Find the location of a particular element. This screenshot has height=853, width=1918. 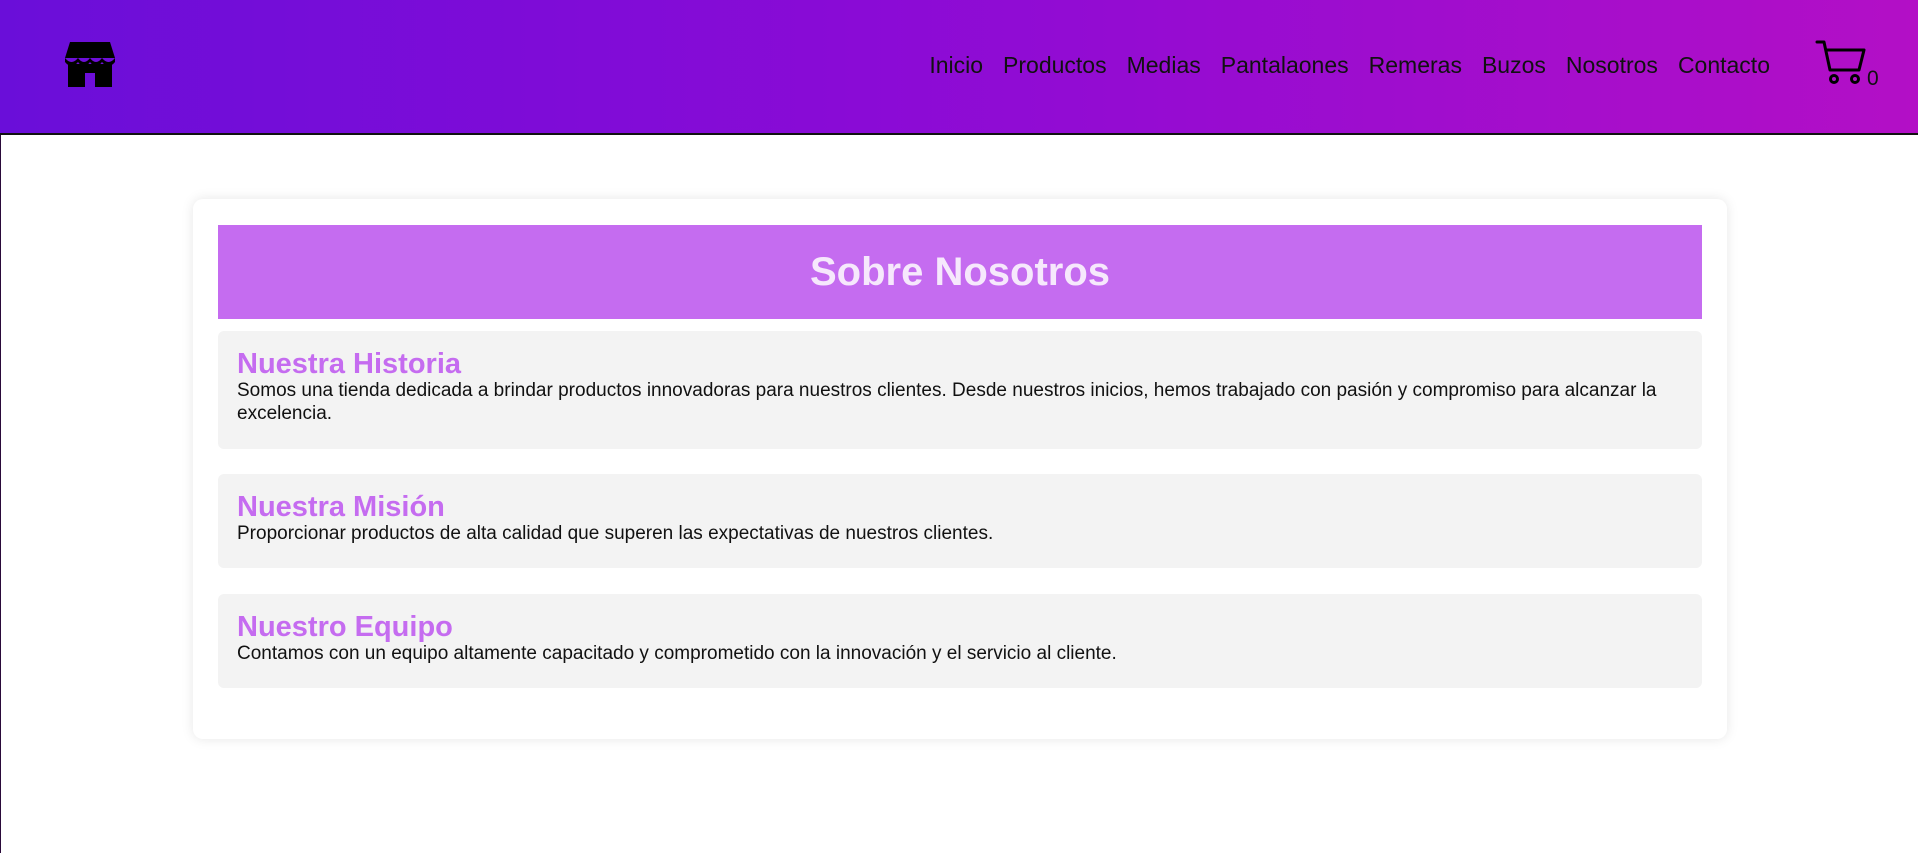

store-icon is located at coordinates (90, 64).